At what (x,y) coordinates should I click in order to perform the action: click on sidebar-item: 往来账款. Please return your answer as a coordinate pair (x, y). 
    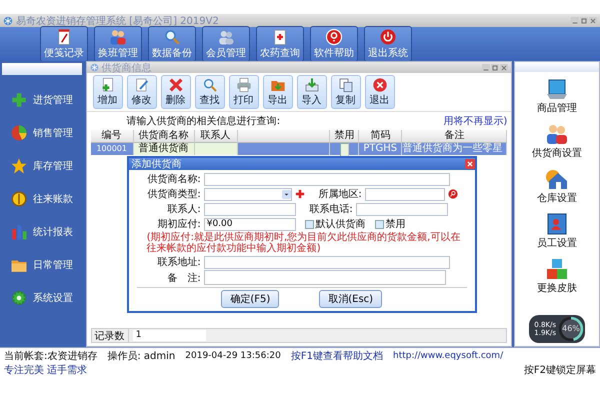
    Looking at the image, I should click on (42, 199).